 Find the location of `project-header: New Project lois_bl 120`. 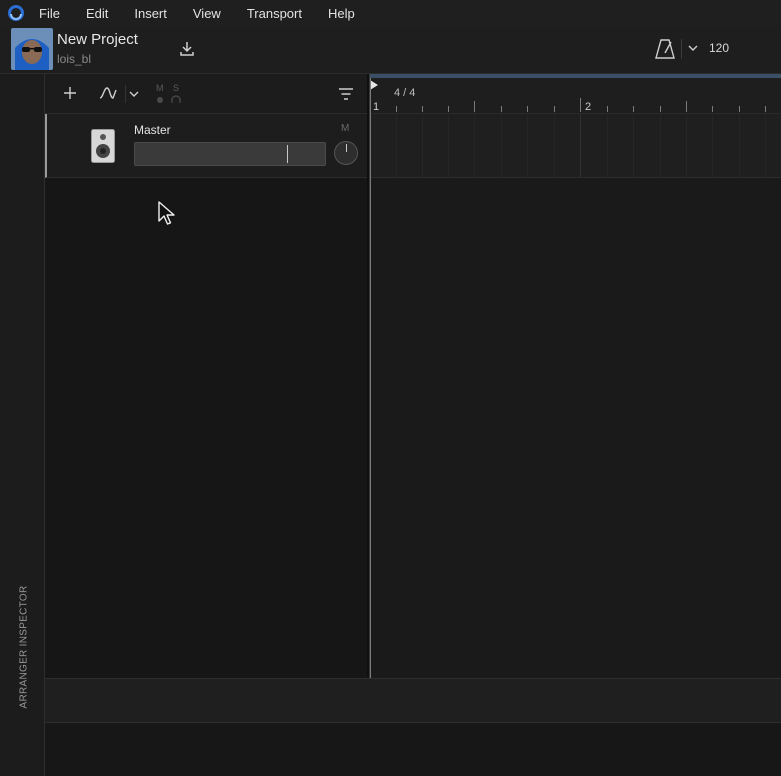

project-header: New Project lois_bl 120 is located at coordinates (390, 50).